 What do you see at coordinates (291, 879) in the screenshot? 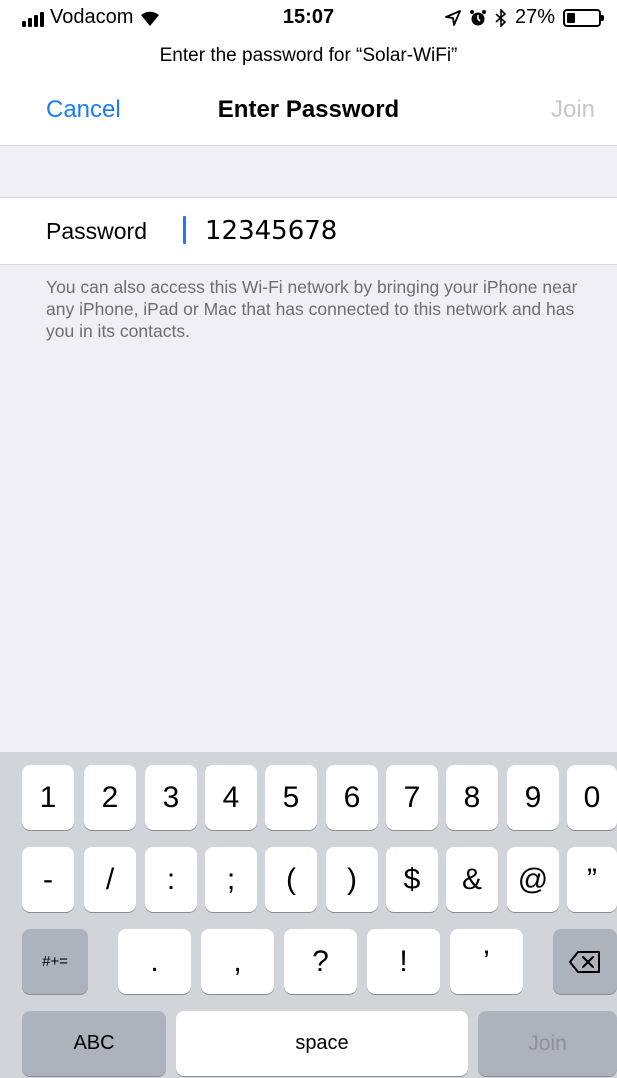
I see `key-open-paren: (` at bounding box center [291, 879].